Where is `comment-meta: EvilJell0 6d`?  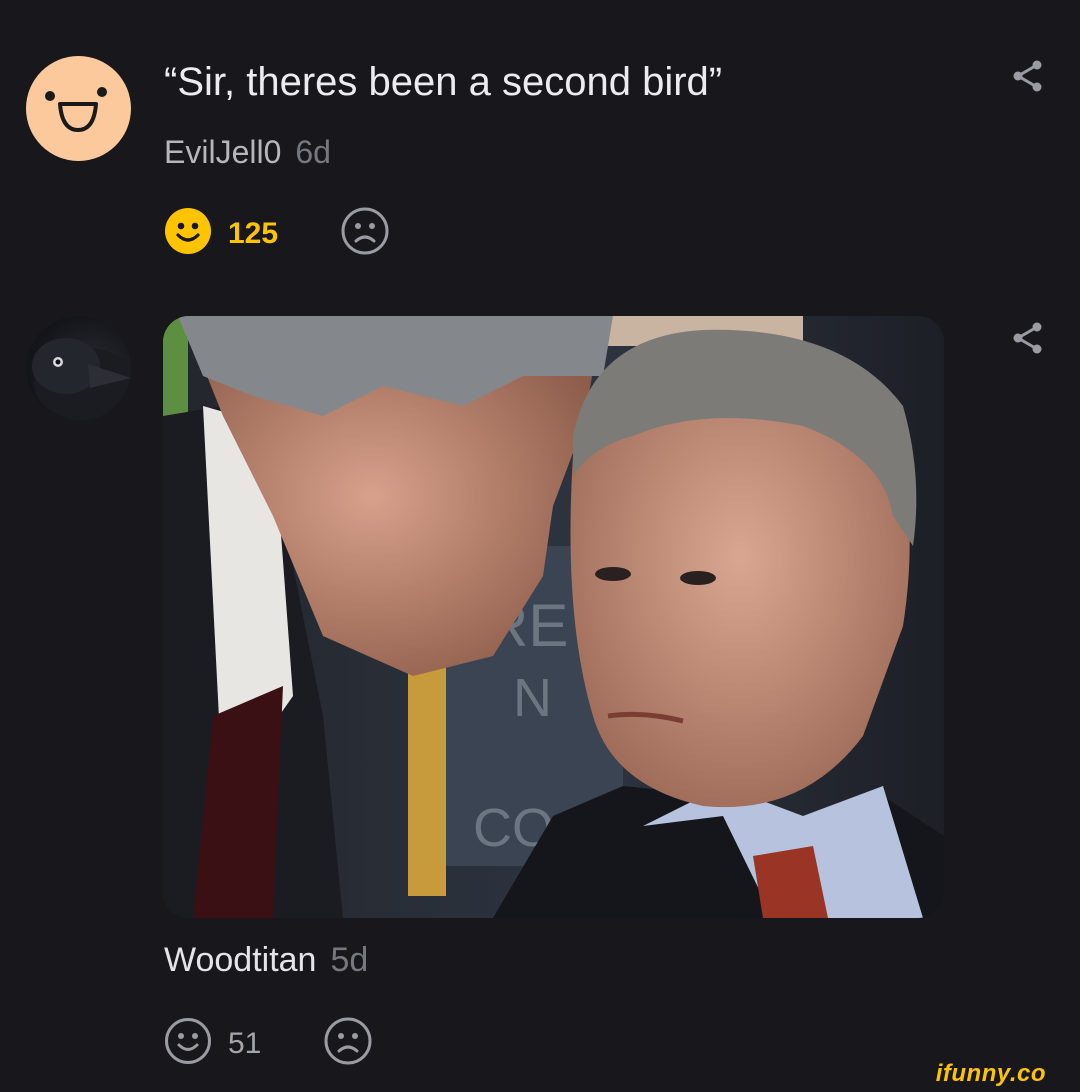
comment-meta: EvilJell0 6d is located at coordinates (247, 152).